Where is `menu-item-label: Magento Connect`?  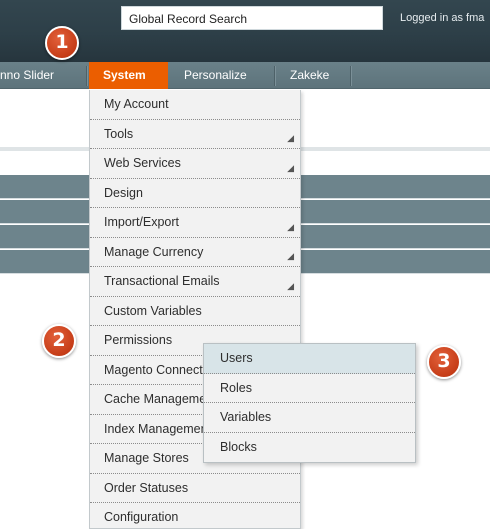
menu-item-label: Magento Connect is located at coordinates (153, 369).